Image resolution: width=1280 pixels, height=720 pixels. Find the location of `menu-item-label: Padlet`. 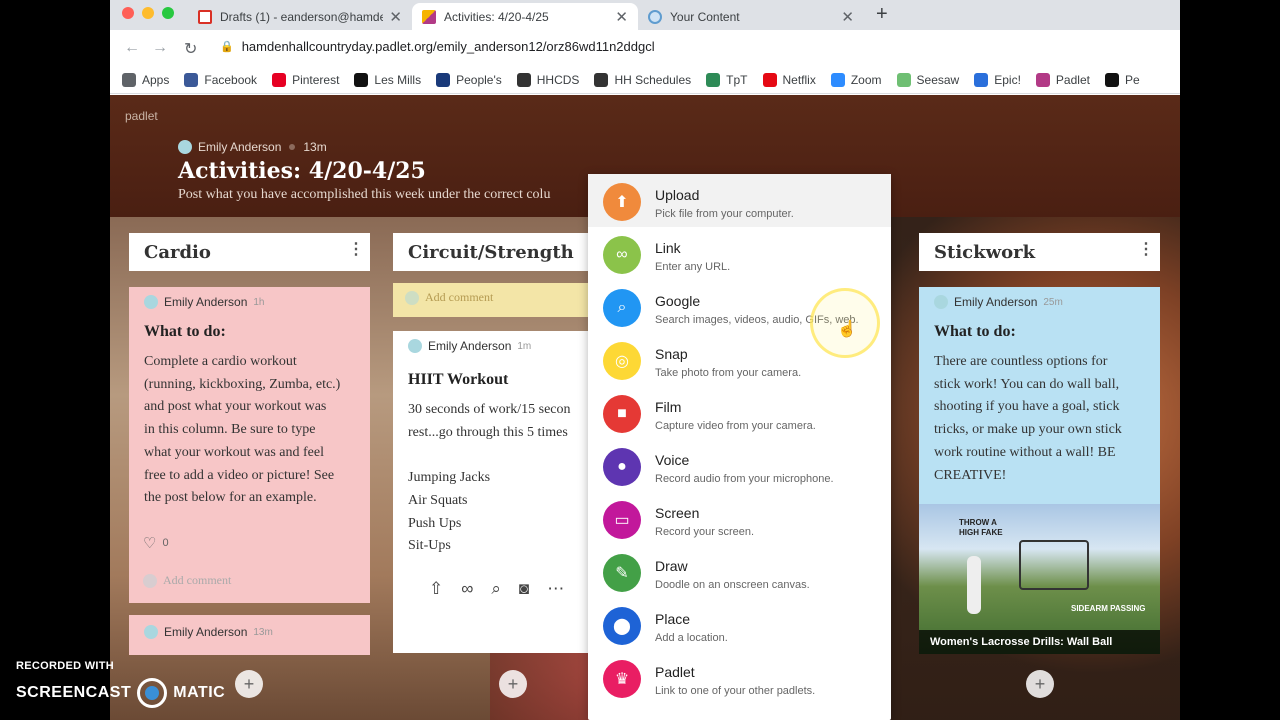

menu-item-label: Padlet is located at coordinates (675, 672).